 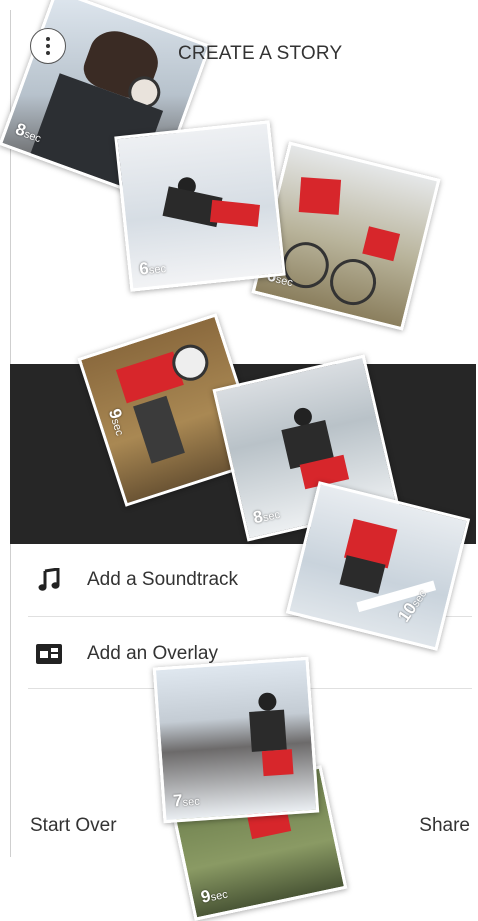 What do you see at coordinates (444, 826) in the screenshot?
I see `share-button: Share` at bounding box center [444, 826].